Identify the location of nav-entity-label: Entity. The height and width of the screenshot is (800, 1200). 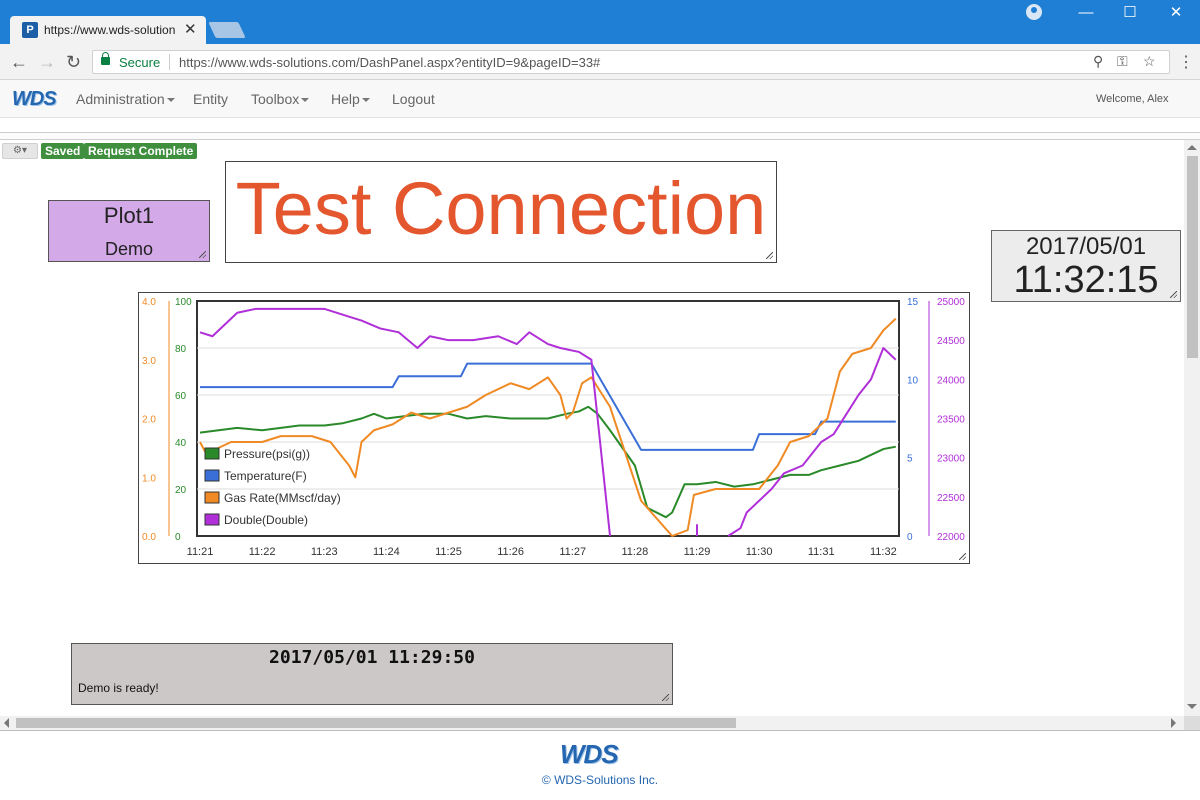
(211, 99).